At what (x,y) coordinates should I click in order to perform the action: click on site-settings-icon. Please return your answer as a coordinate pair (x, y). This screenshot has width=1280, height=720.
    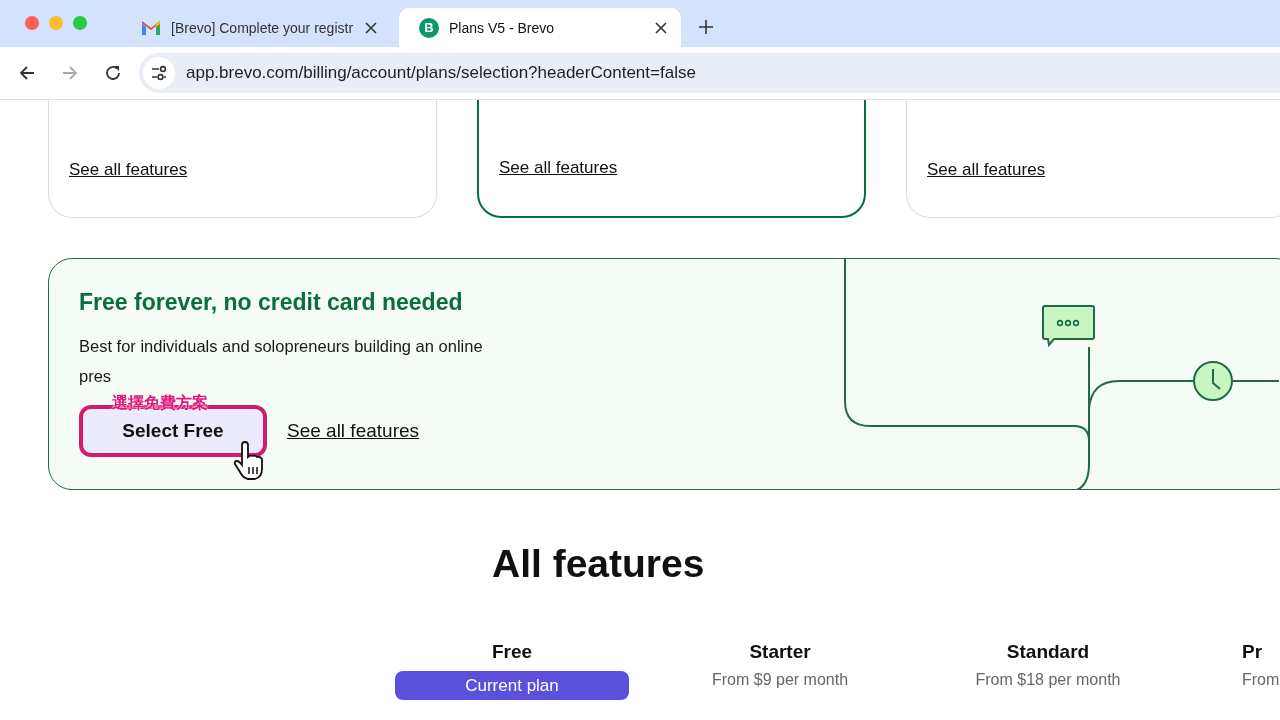
    Looking at the image, I should click on (159, 73).